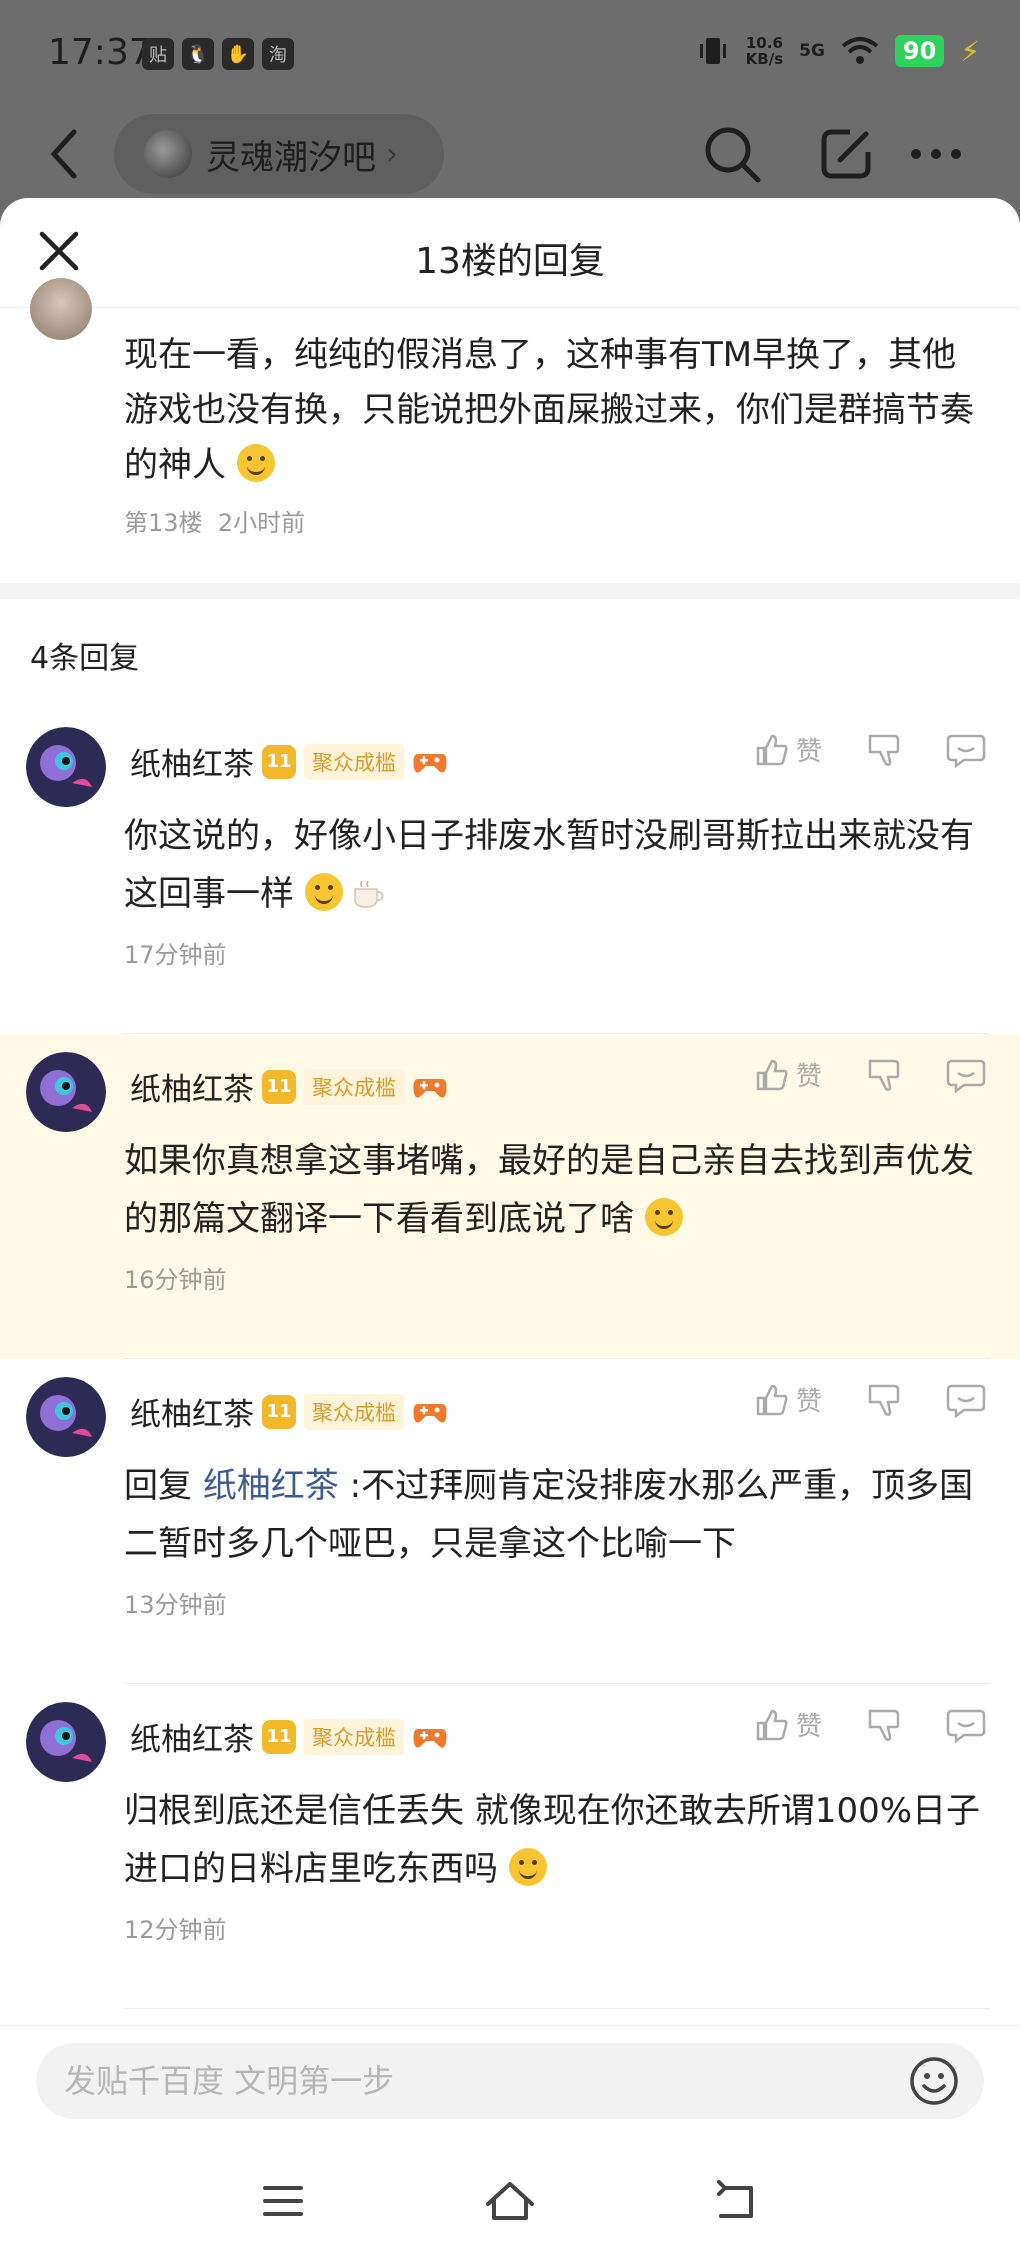 This screenshot has height=2255, width=1020. Describe the element at coordinates (510, 591) in the screenshot. I see `section-divider` at that location.